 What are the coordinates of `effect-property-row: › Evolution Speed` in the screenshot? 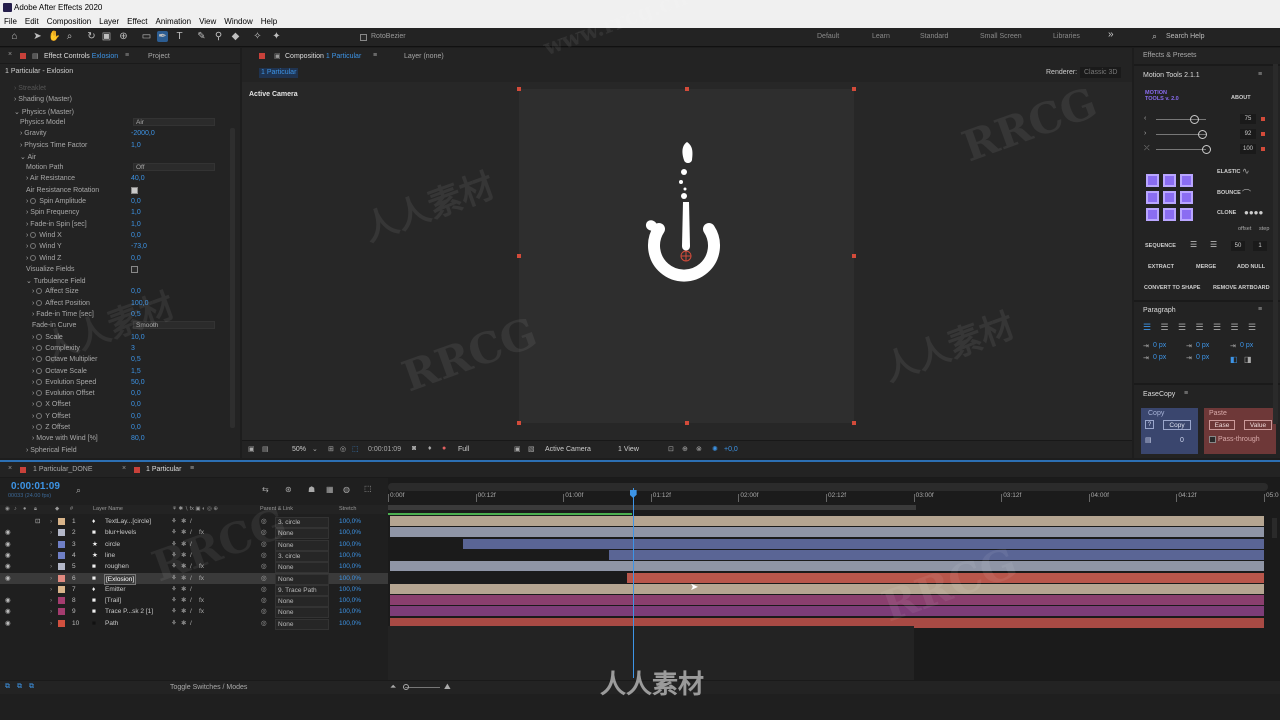 It's located at (64, 382).